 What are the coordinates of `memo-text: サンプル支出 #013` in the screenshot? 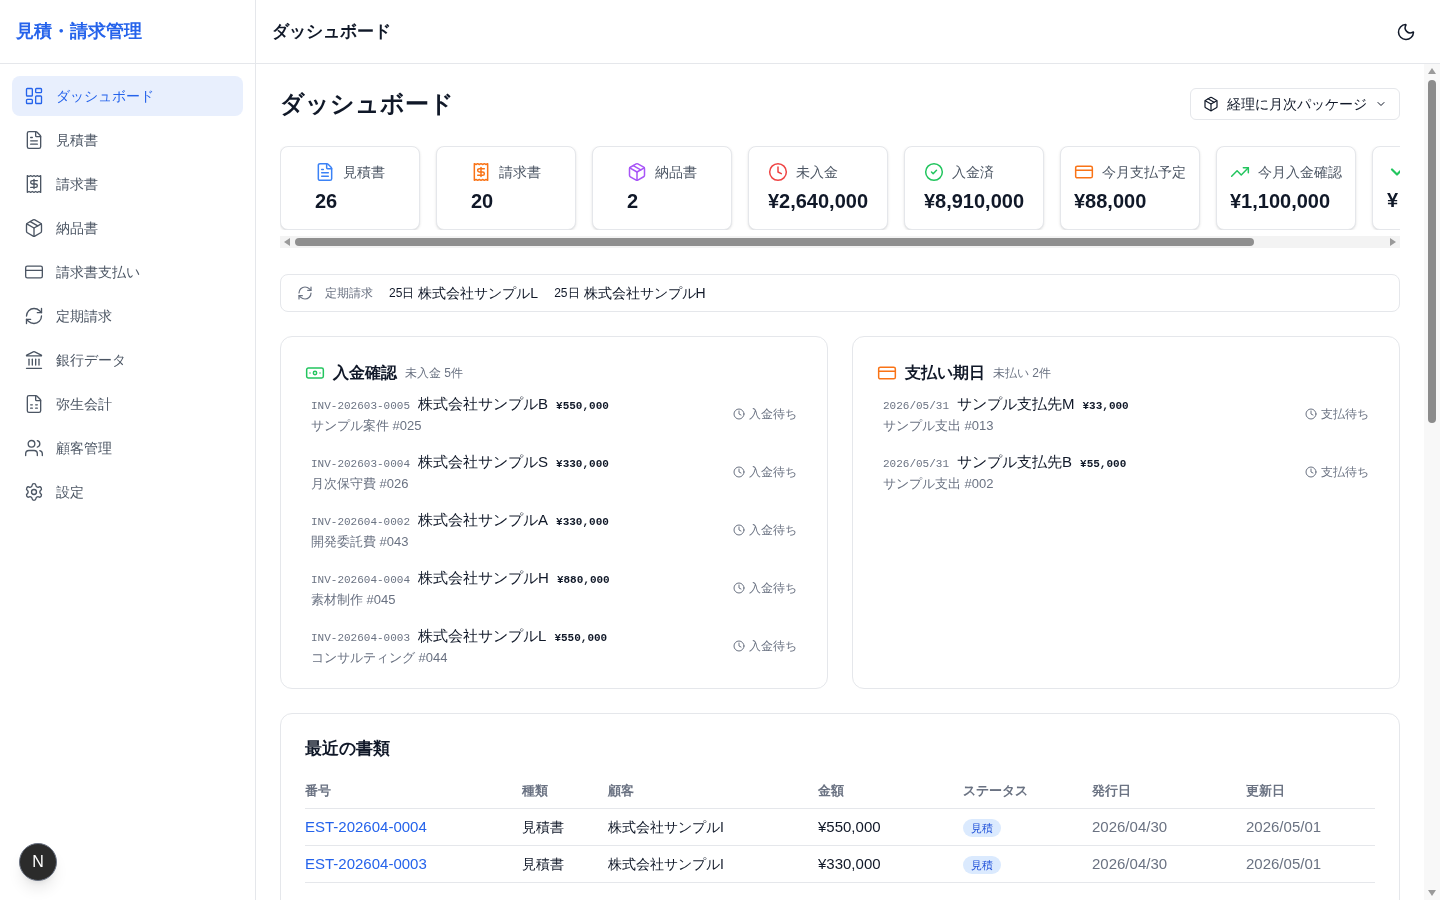 It's located at (939, 425).